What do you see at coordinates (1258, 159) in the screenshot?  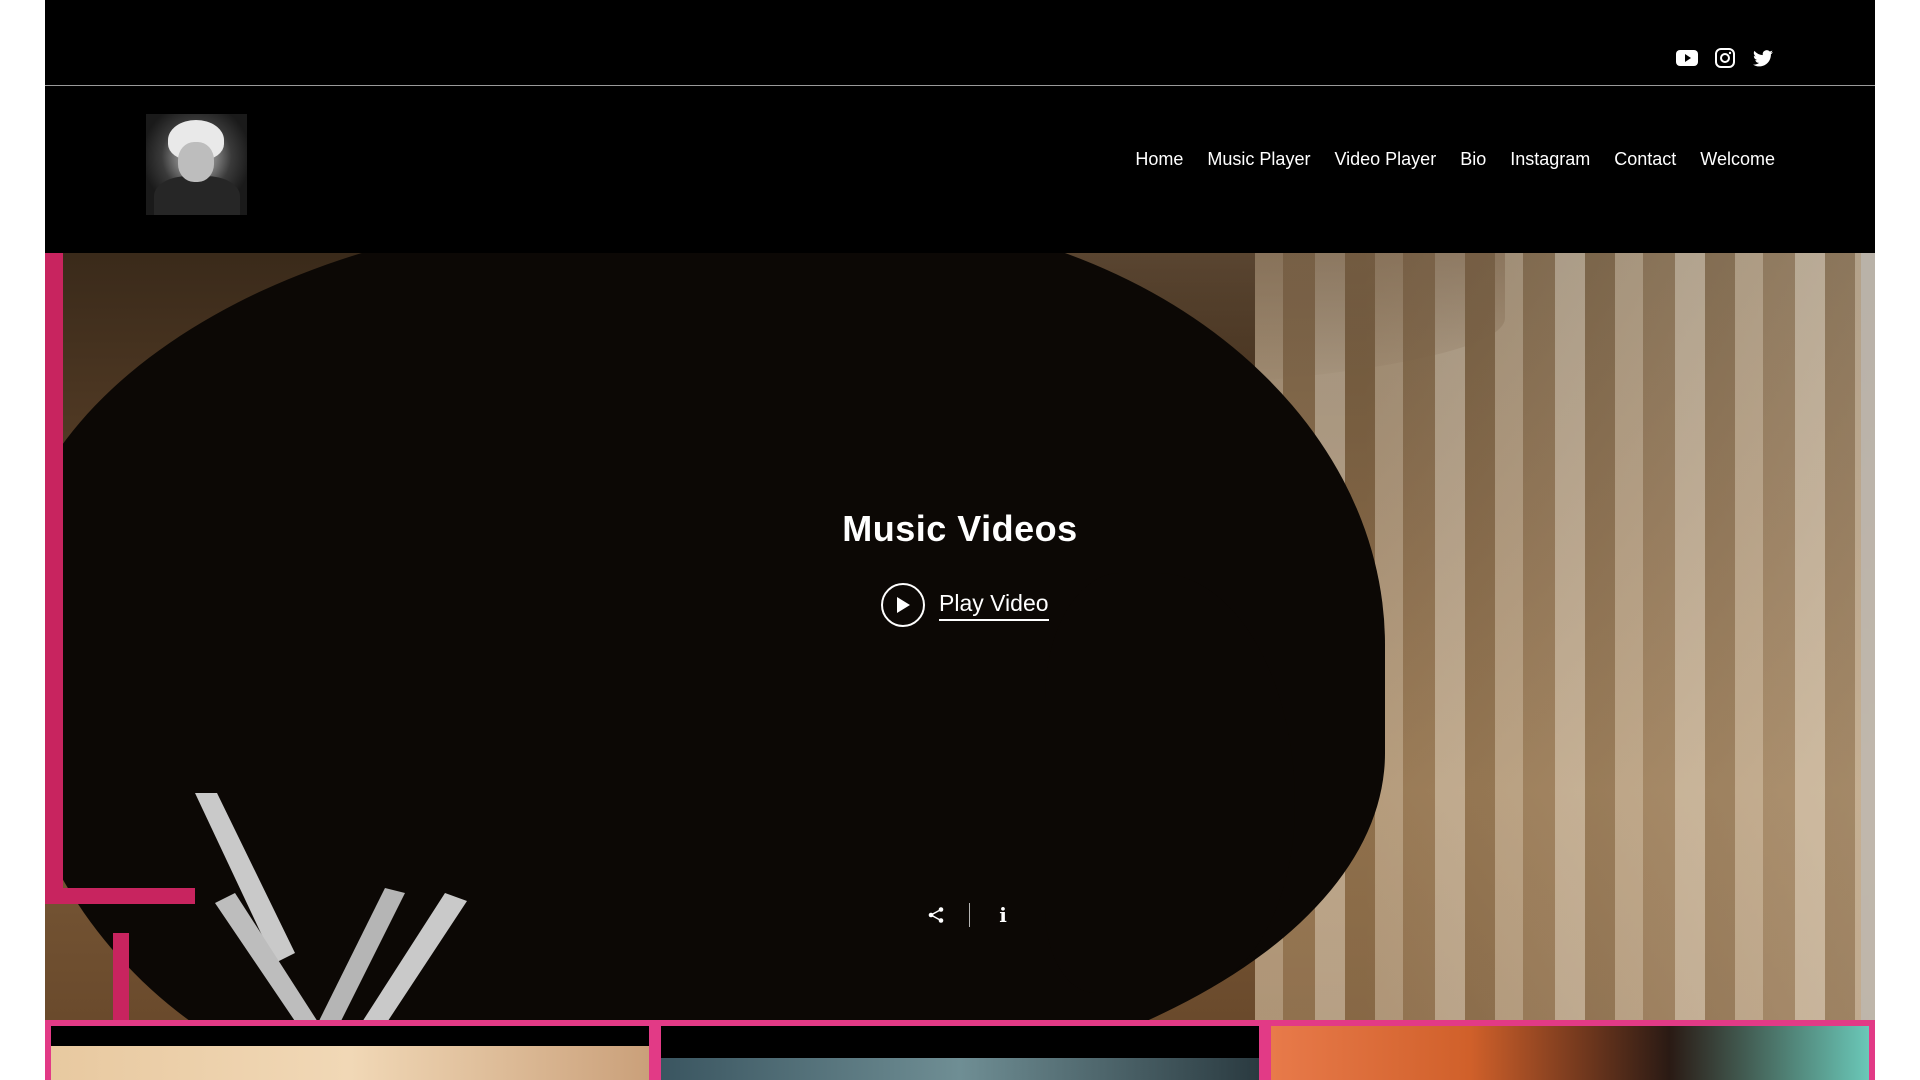 I see `nav-item-music-player: Music Player` at bounding box center [1258, 159].